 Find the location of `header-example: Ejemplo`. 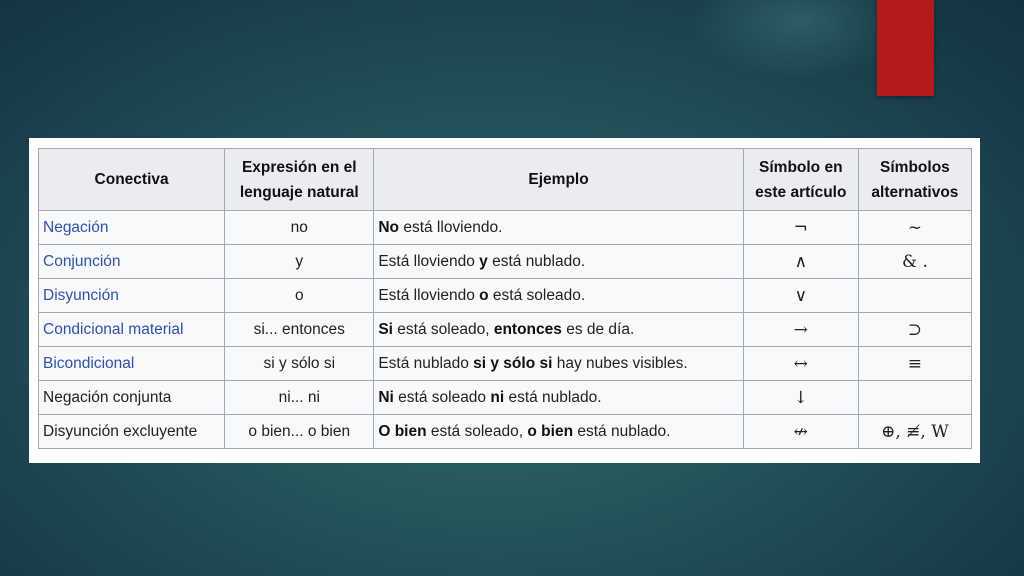

header-example: Ejemplo is located at coordinates (558, 179).